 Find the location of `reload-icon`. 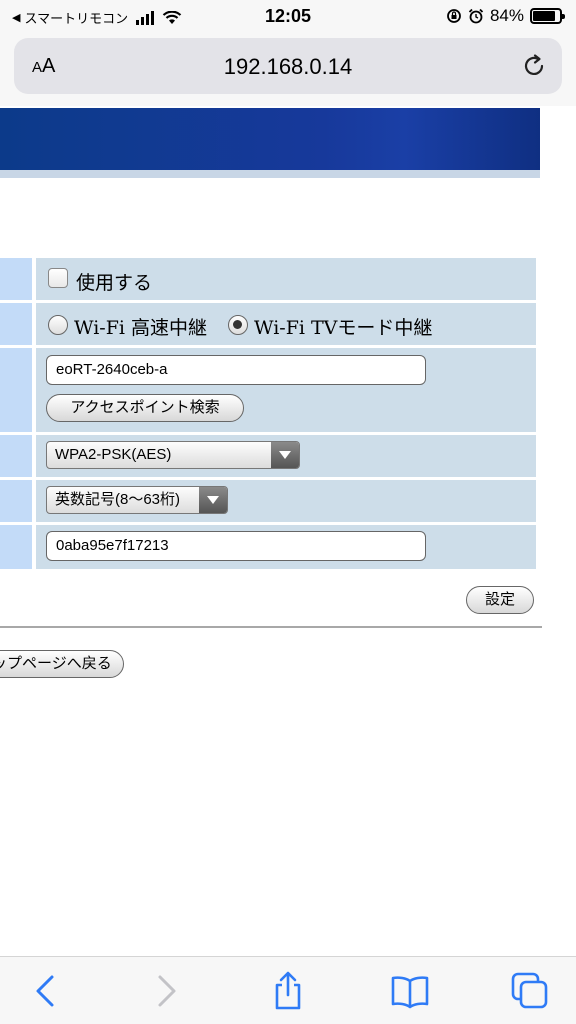

reload-icon is located at coordinates (535, 66).